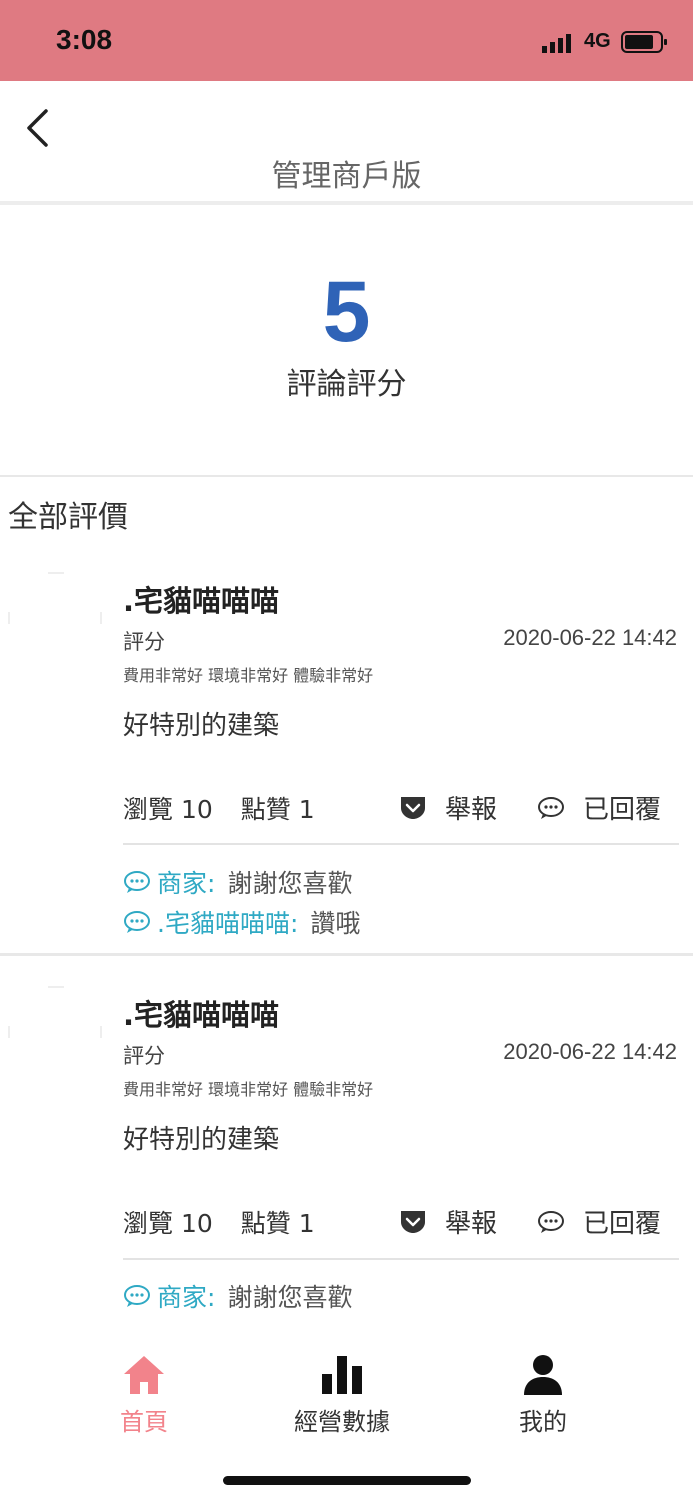 The image size is (693, 1500). I want to click on status-bar: 3:08 4G, so click(346, 40).